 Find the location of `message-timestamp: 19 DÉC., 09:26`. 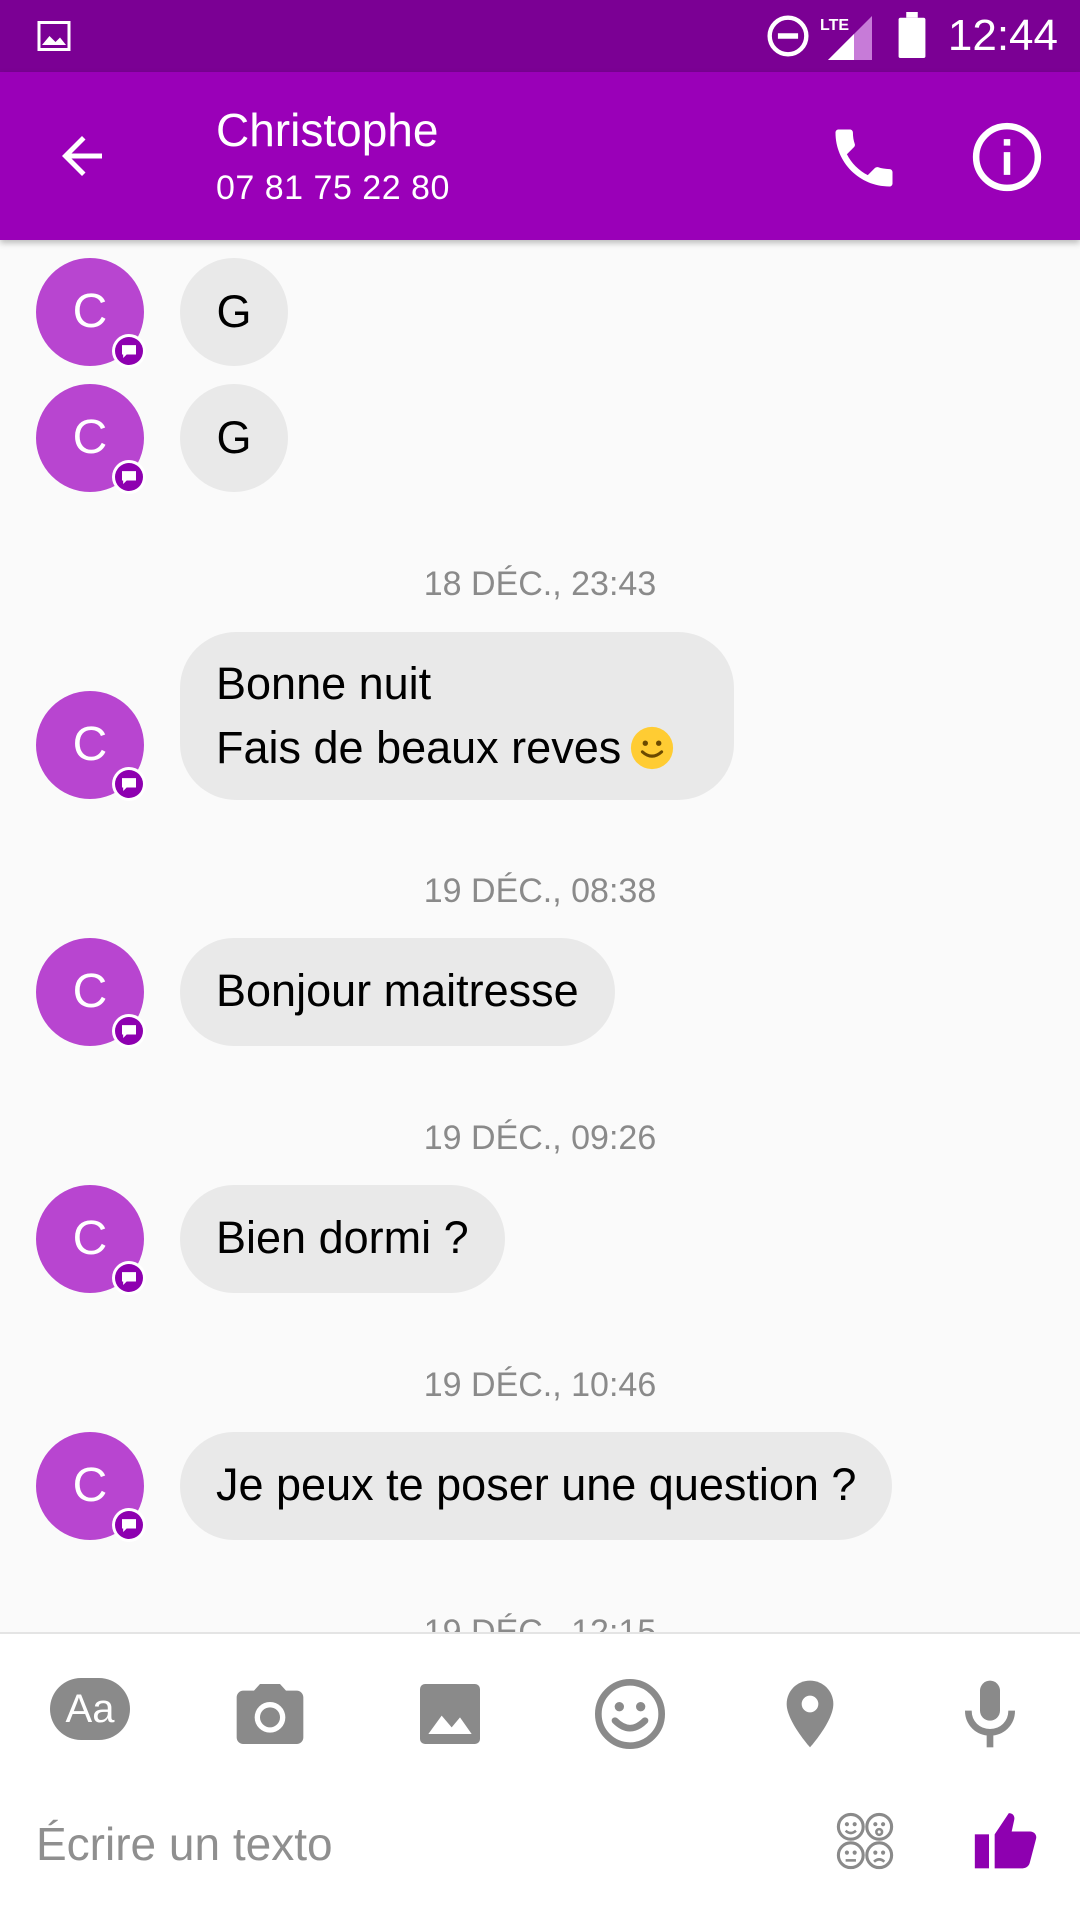

message-timestamp: 19 DÉC., 09:26 is located at coordinates (540, 1138).